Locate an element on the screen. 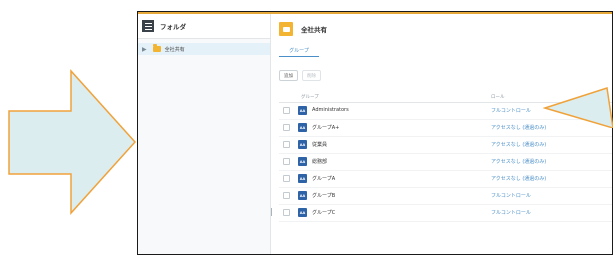  group-name: グループC is located at coordinates (324, 213).